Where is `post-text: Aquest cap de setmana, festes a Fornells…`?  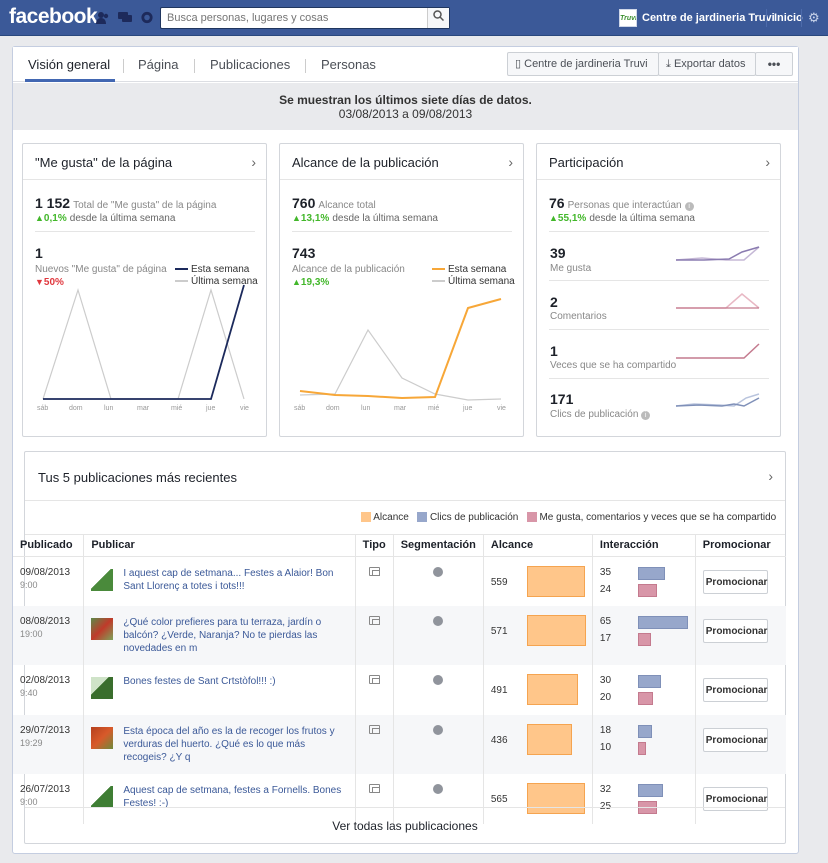 post-text: Aquest cap de setmana, festes a Fornells… is located at coordinates (232, 797).